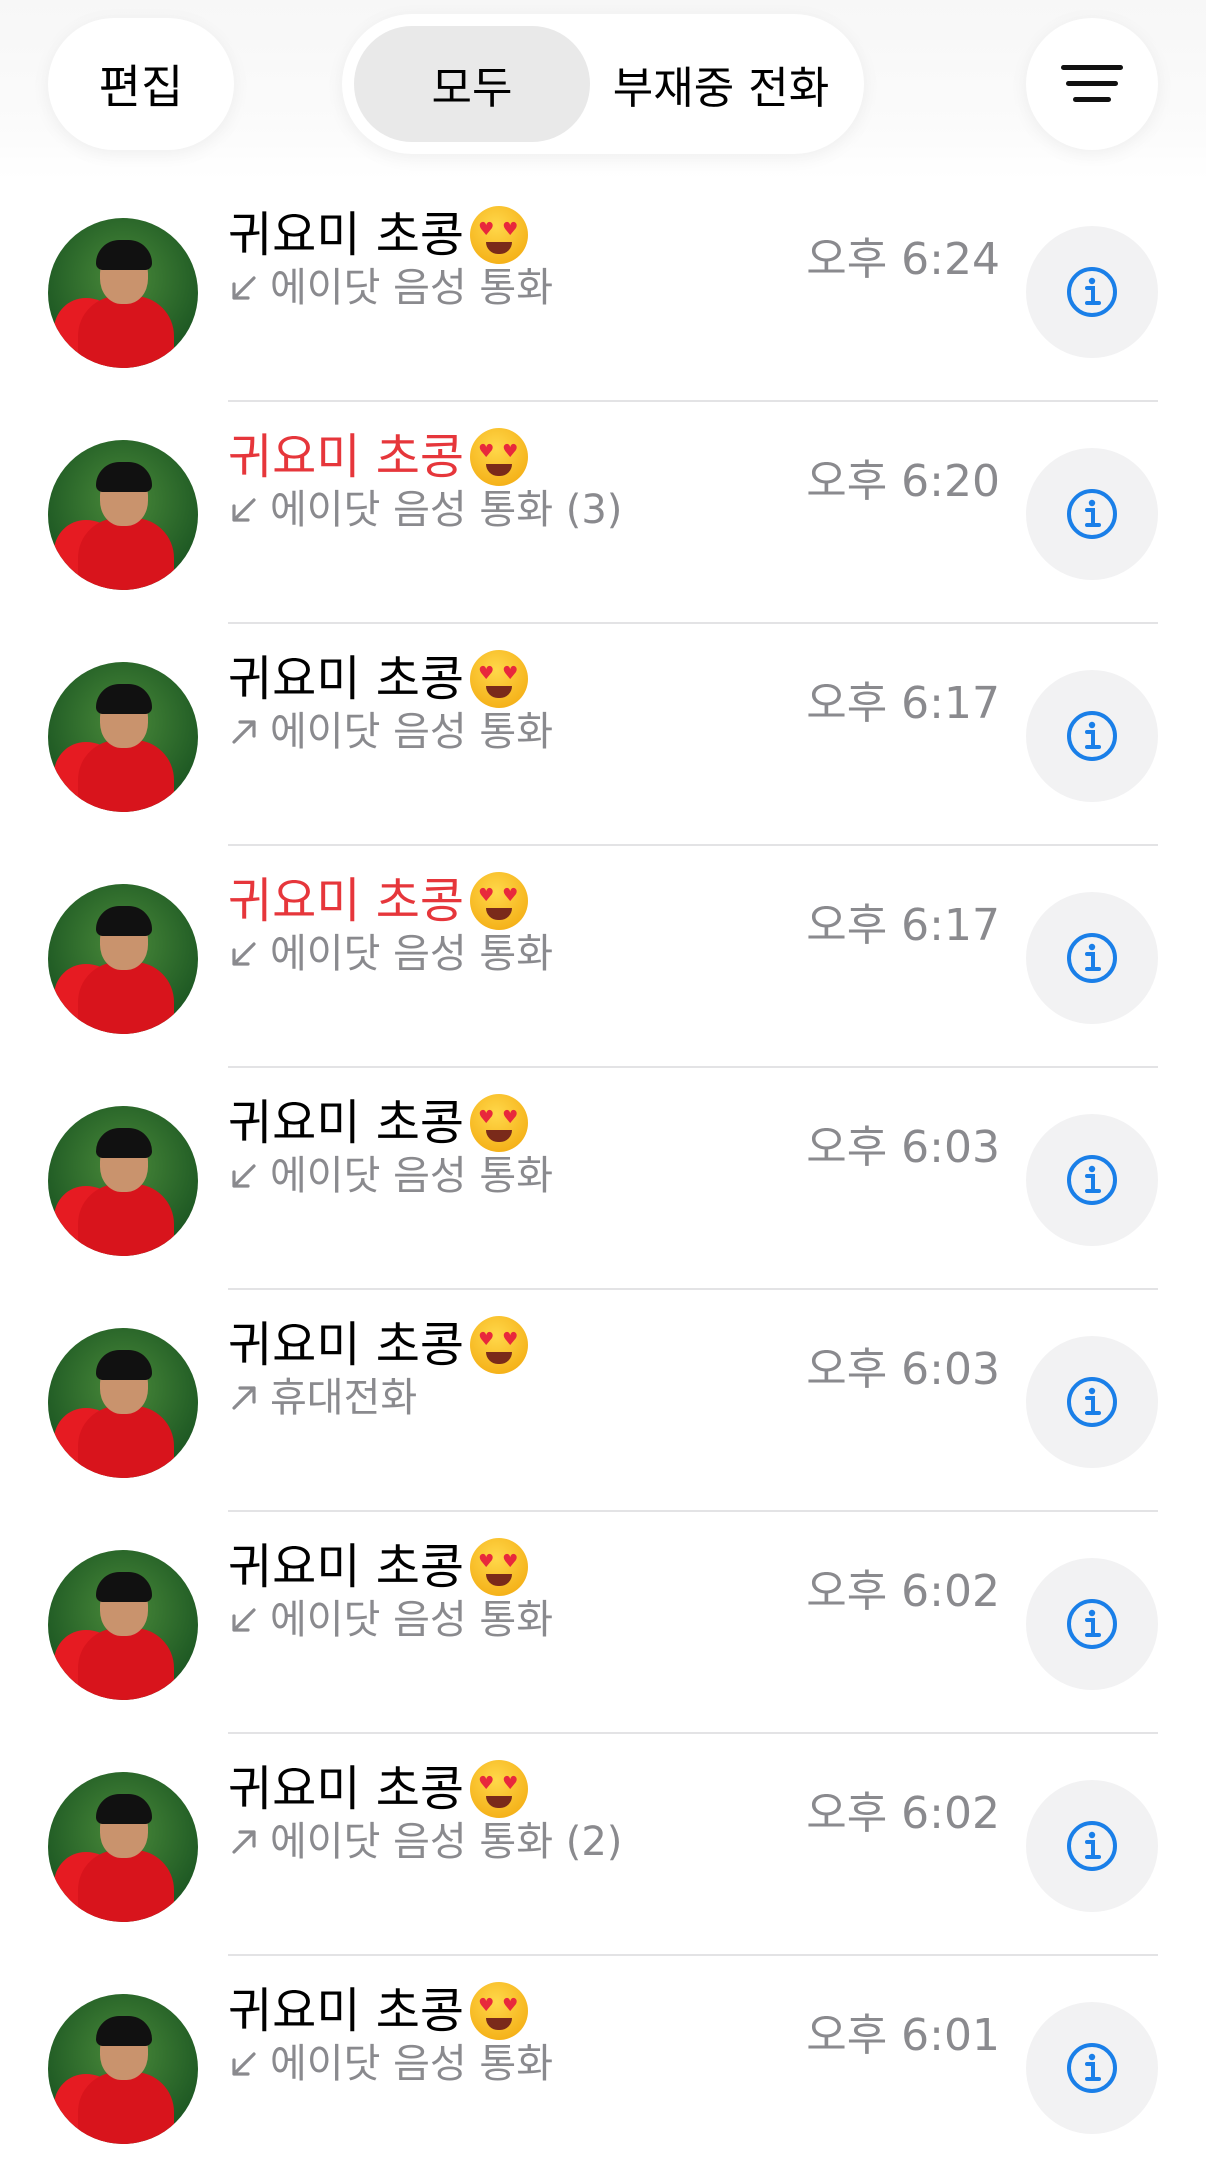 The image size is (1206, 2178). I want to click on call-detail: 에이닷 음성 통화 (3), so click(425, 510).